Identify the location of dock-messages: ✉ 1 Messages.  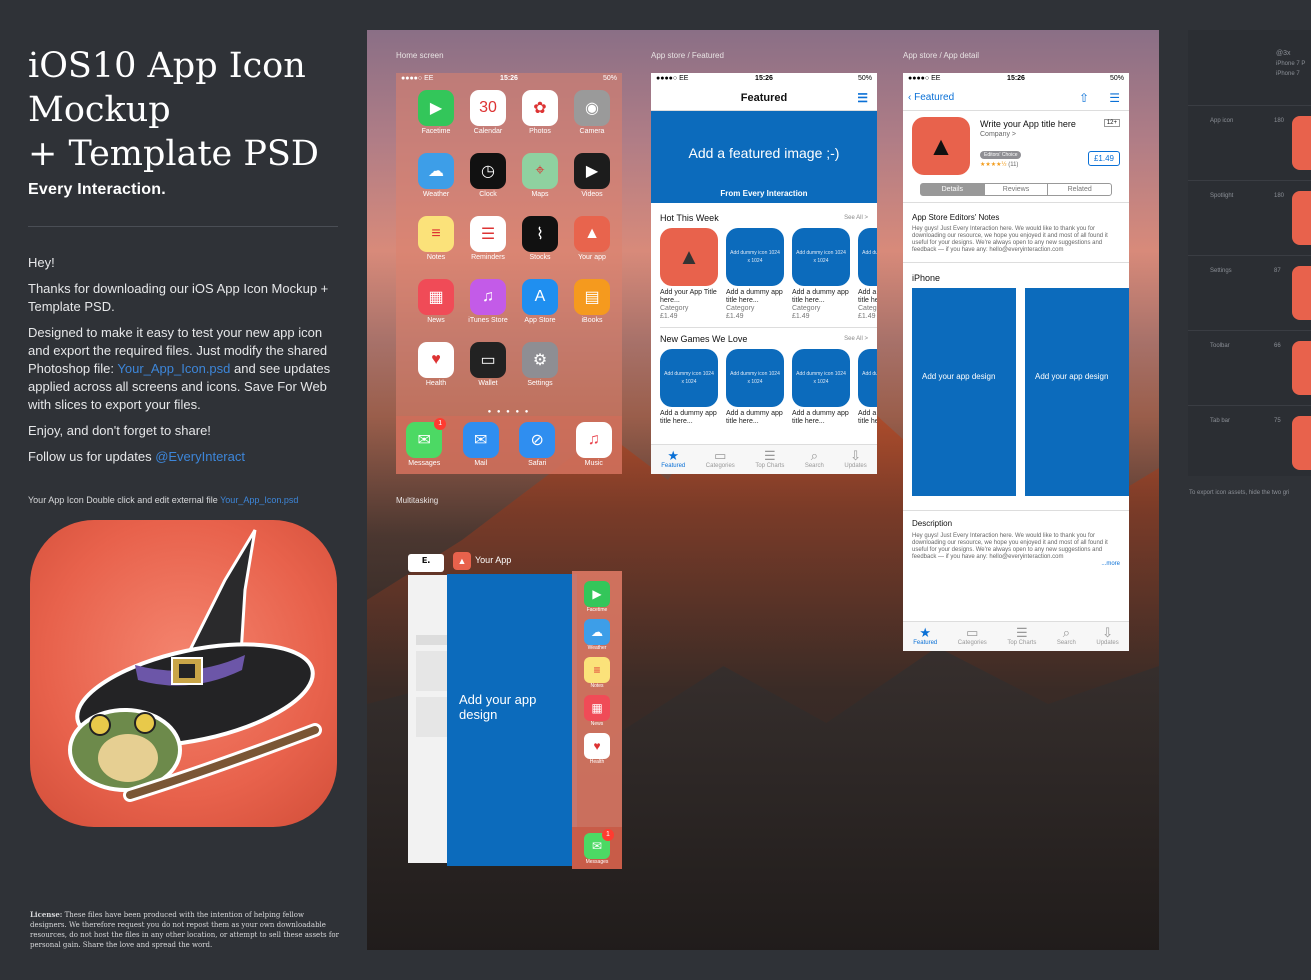
(424, 446).